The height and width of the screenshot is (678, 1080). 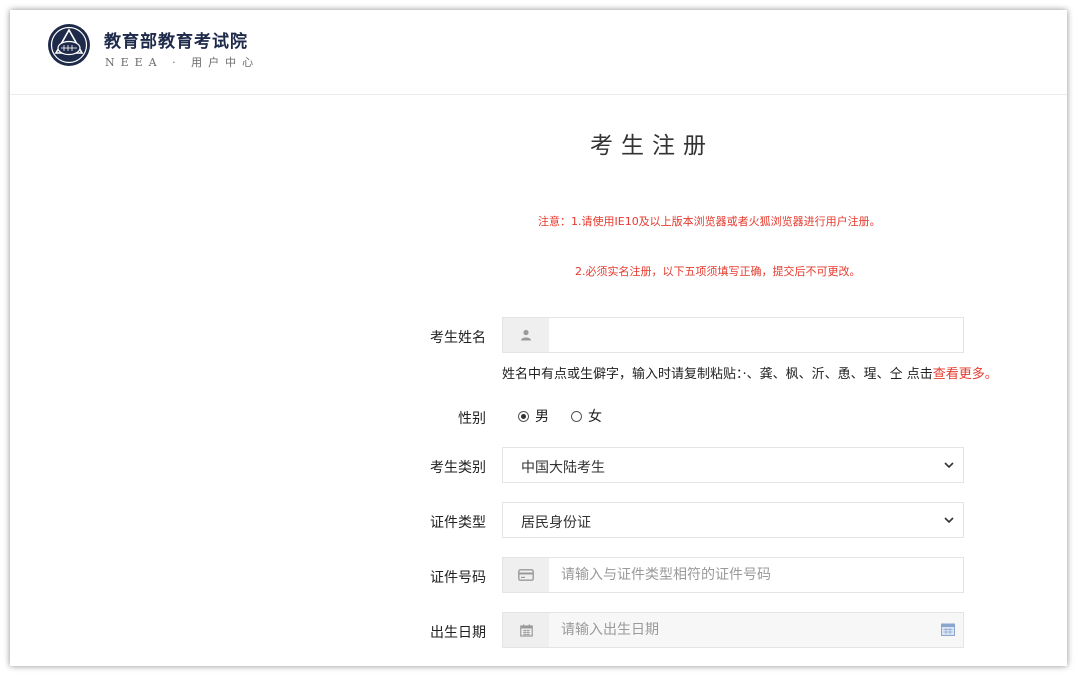 I want to click on name-field, so click(x=733, y=335).